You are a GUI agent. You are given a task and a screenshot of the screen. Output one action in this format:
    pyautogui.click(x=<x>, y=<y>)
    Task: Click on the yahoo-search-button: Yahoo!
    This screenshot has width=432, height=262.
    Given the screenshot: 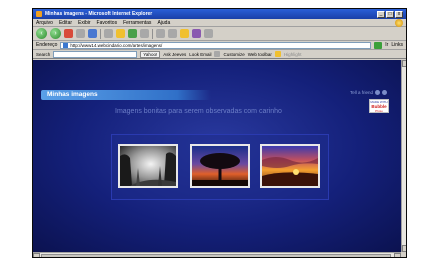 What is the action you would take?
    pyautogui.click(x=150, y=54)
    